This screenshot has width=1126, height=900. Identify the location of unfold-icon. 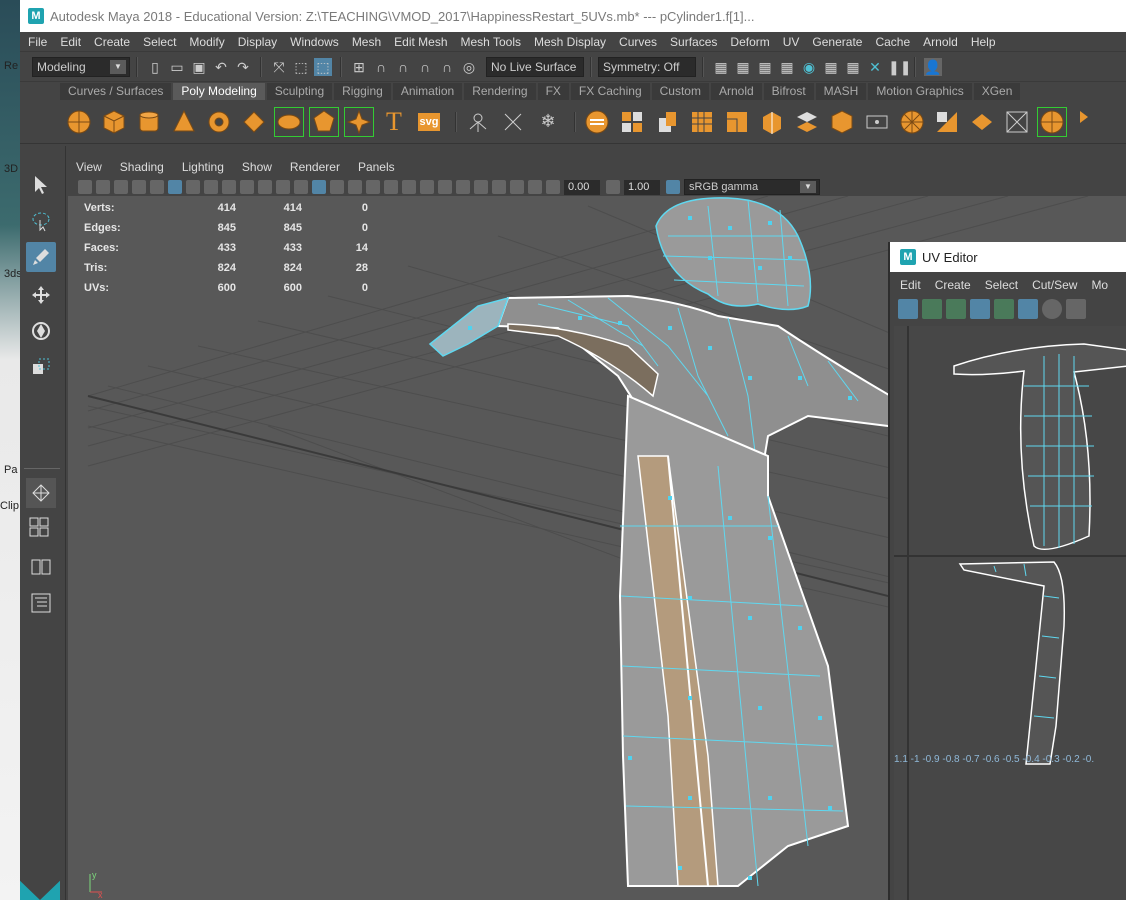
(1087, 122).